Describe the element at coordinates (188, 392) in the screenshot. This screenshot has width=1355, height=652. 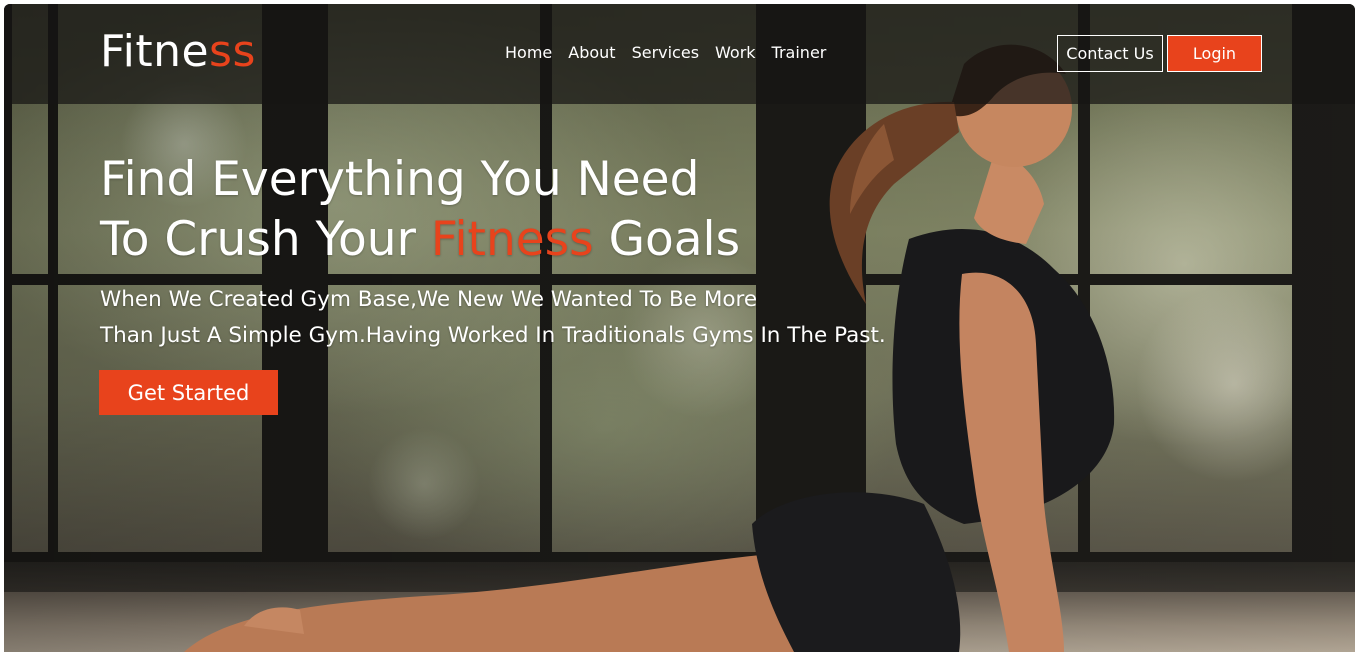
I see `get-started-button: Get Started` at that location.